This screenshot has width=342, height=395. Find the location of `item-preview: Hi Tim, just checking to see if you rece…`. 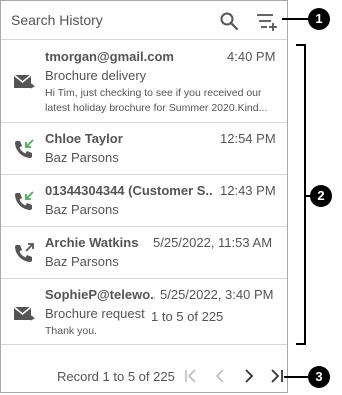

item-preview: Hi Tim, just checking to see if you rece… is located at coordinates (156, 100).